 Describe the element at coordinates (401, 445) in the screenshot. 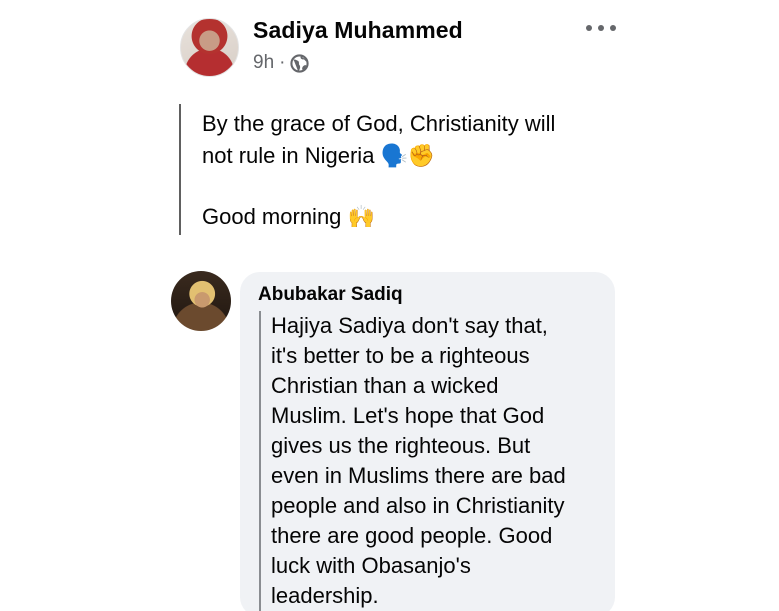

I see `comment-line-5: gives us the righteous. But` at that location.